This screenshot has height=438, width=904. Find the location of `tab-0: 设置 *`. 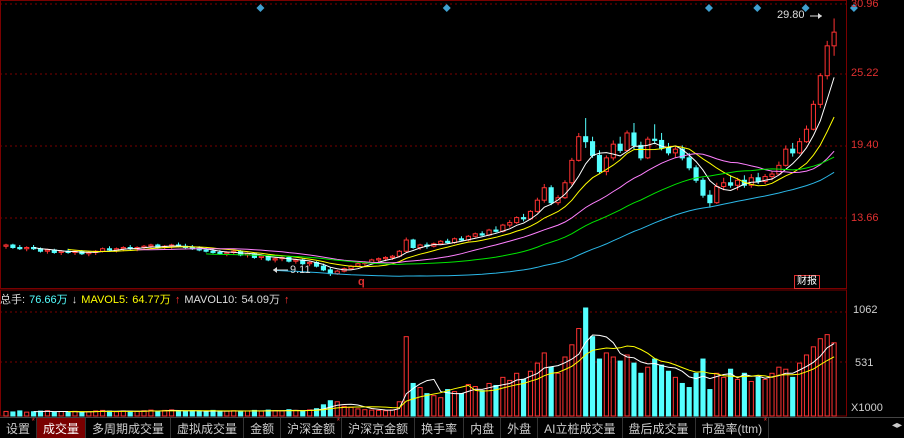

tab-0: 设置 * is located at coordinates (19, 427).